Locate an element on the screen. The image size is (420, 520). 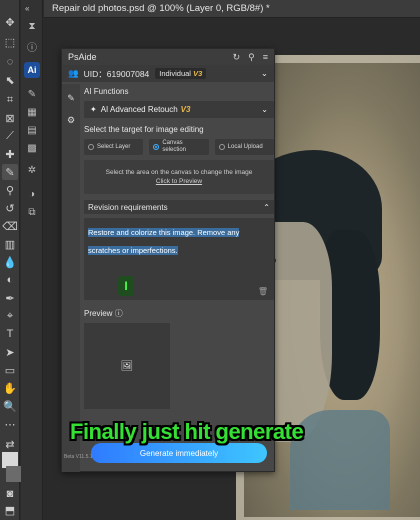
blur-tool-icon: 💧 is located at coordinates (10, 262).